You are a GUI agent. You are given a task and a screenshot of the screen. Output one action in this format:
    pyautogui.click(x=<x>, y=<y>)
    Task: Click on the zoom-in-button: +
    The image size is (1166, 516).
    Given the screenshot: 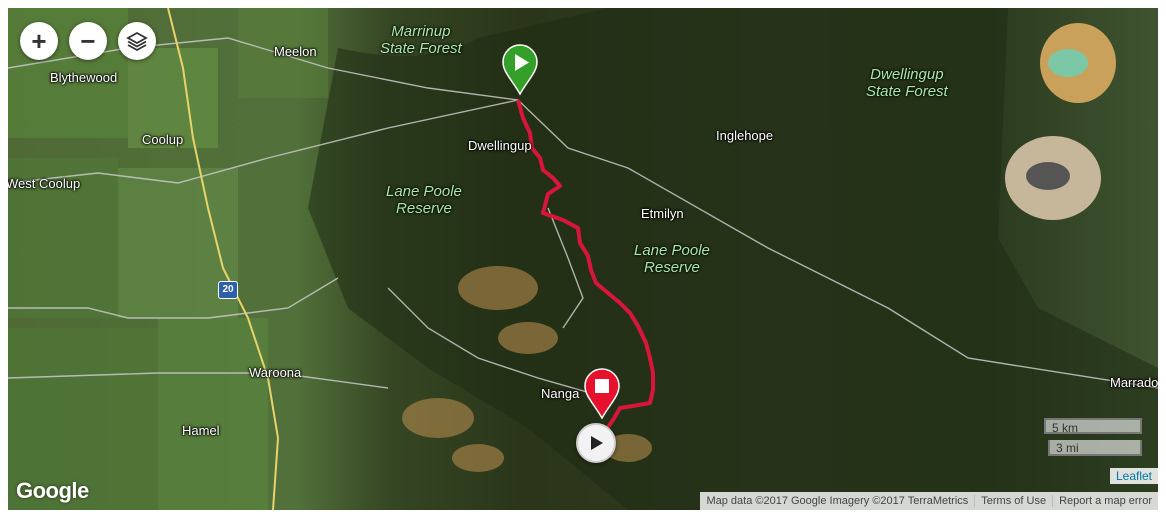 What is the action you would take?
    pyautogui.click(x=39, y=41)
    